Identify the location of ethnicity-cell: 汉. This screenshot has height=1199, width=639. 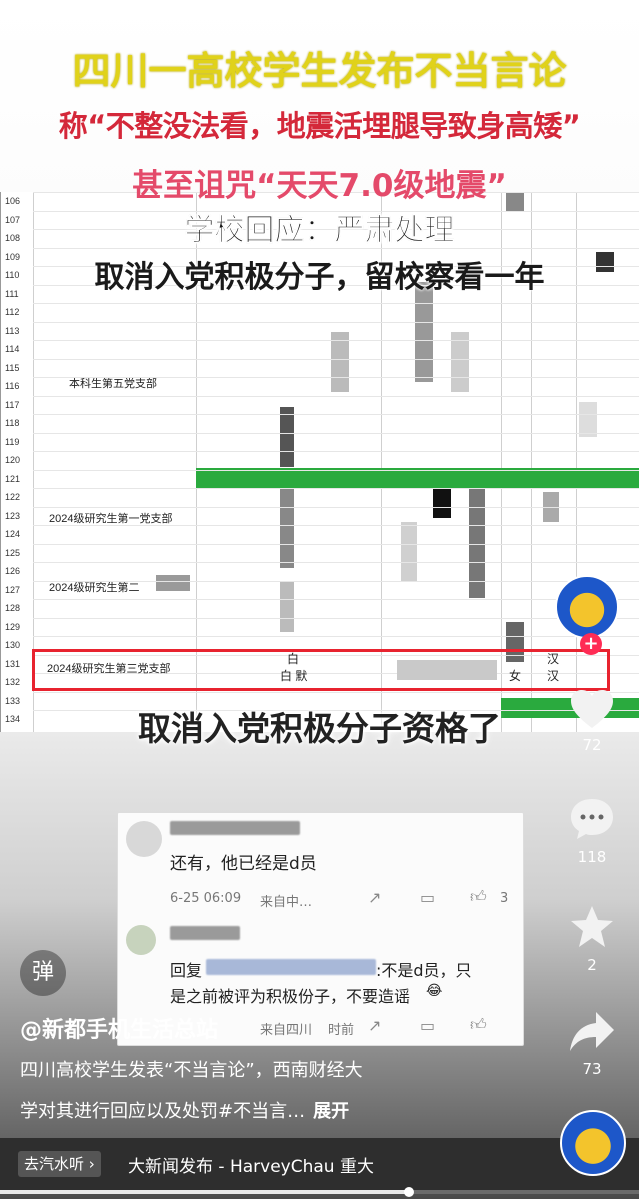
(553, 676).